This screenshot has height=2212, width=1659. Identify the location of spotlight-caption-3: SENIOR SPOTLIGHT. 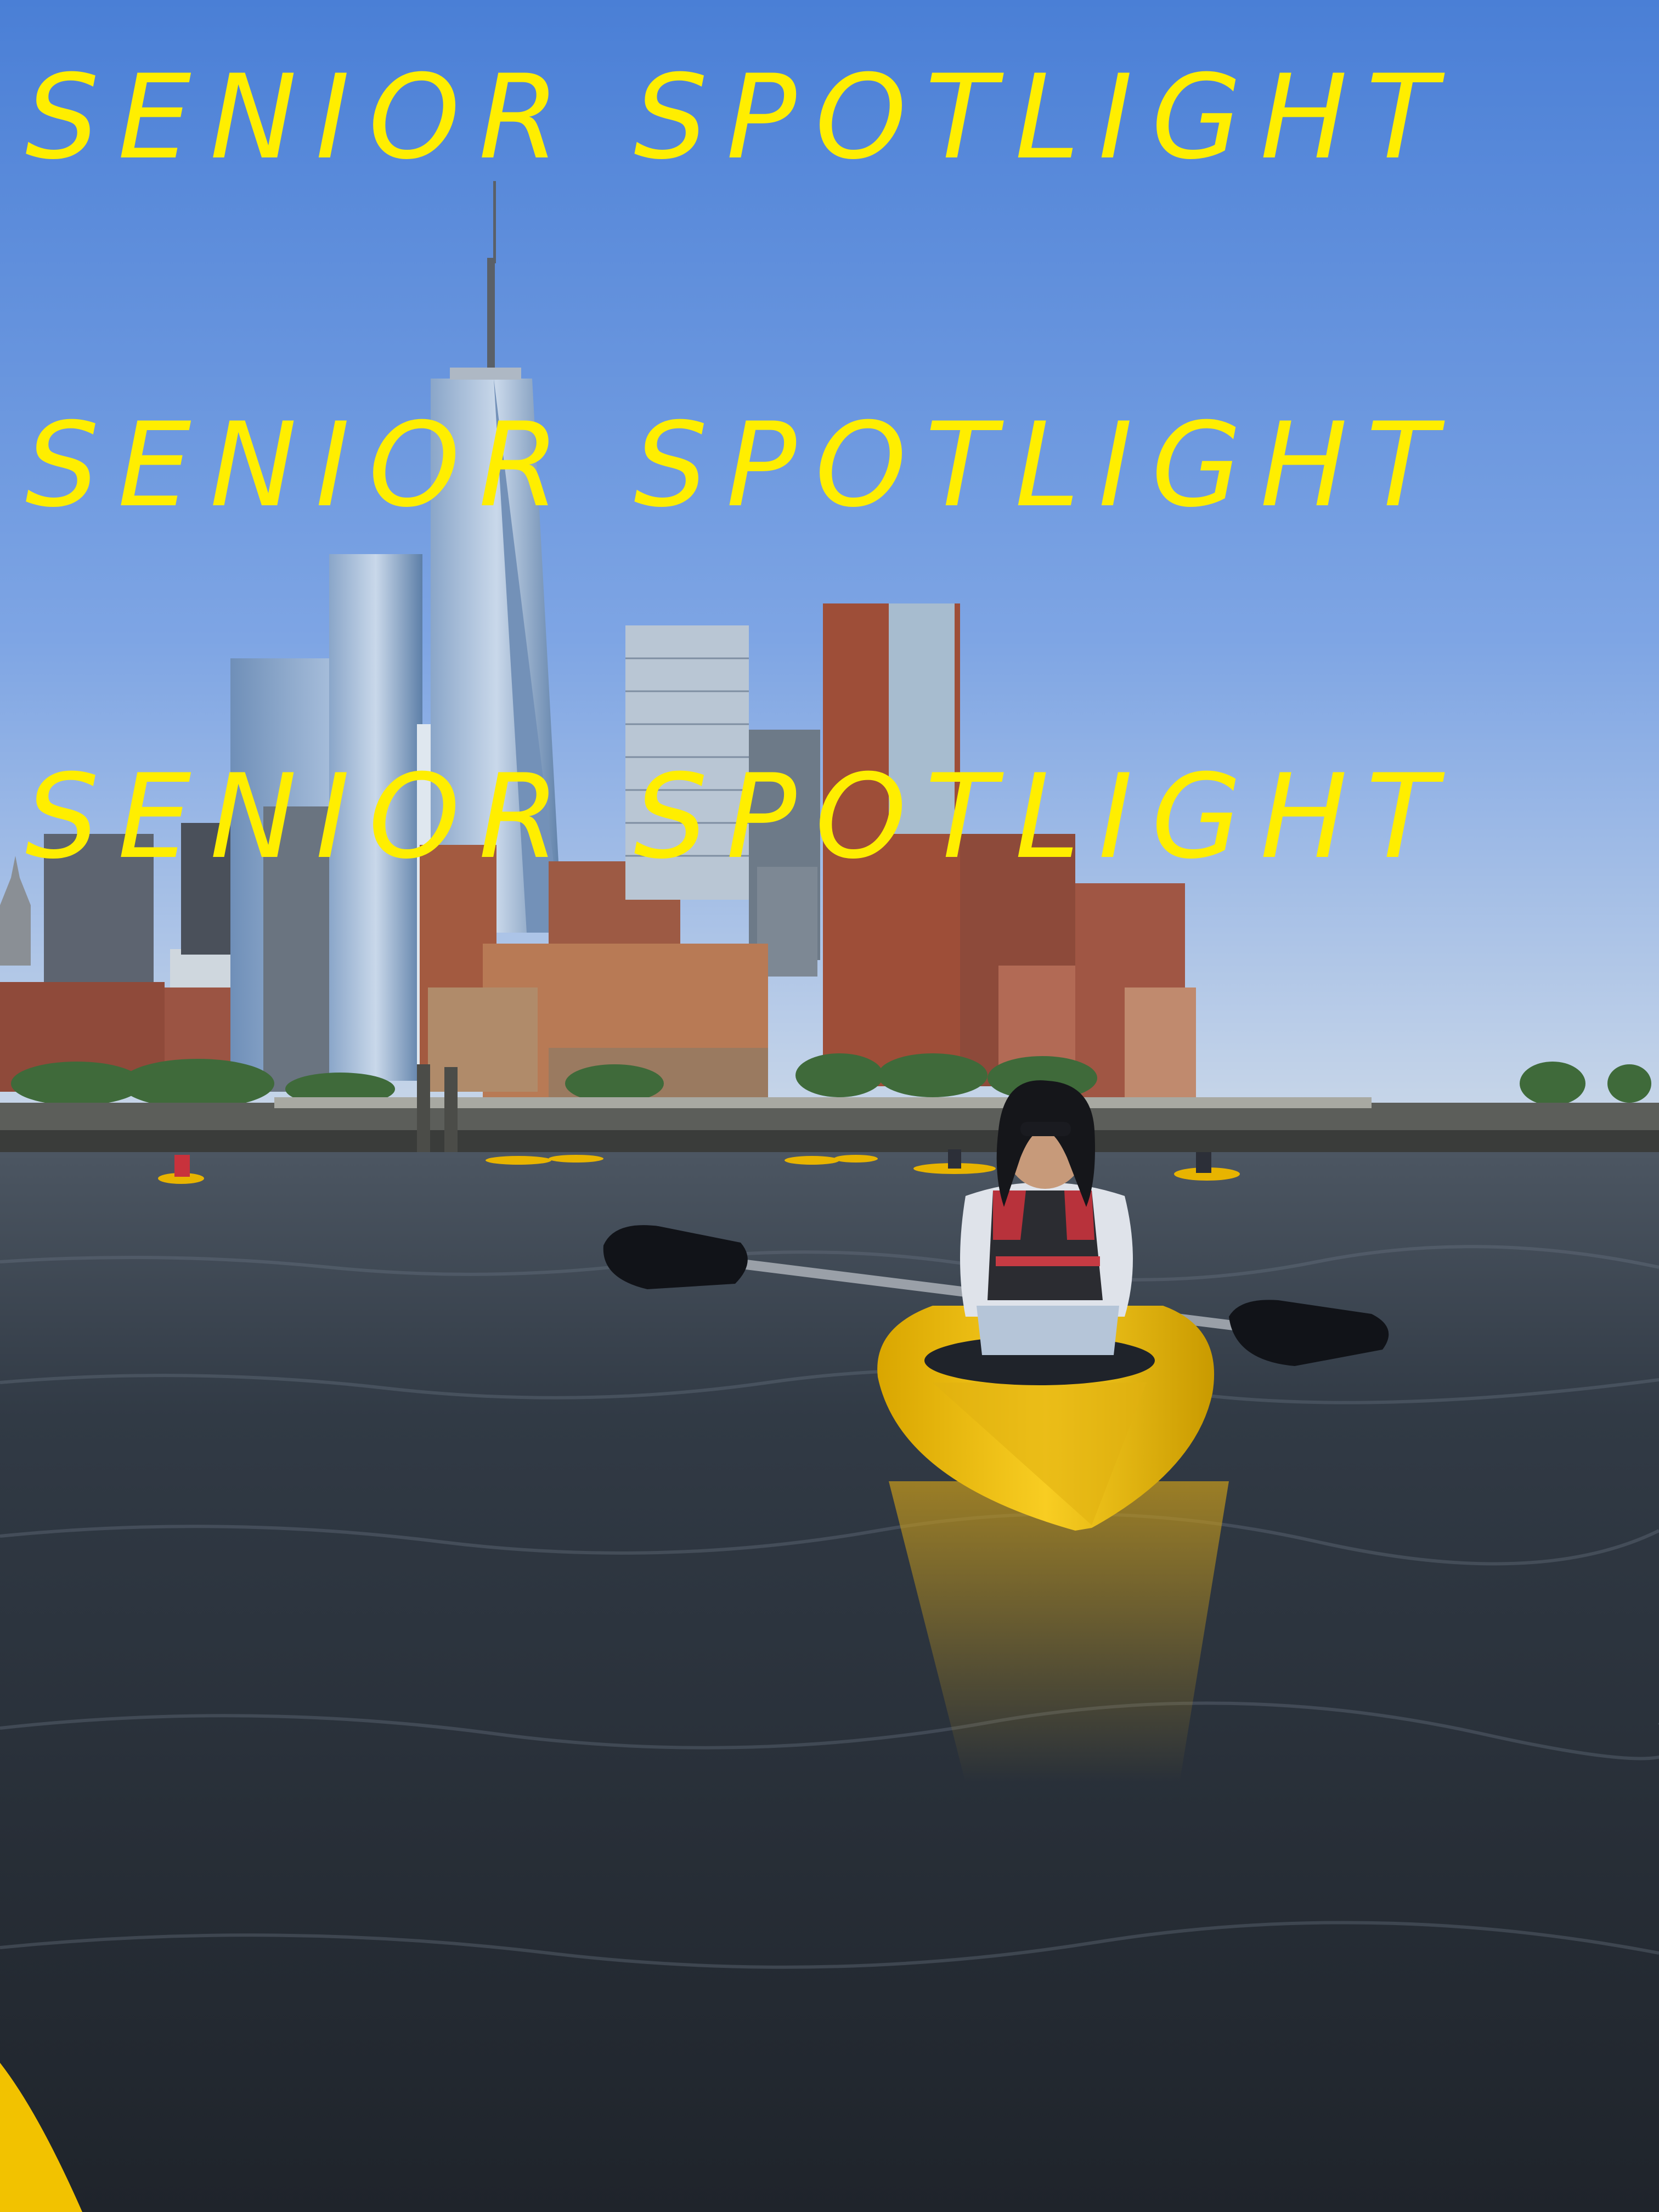
(740, 816).